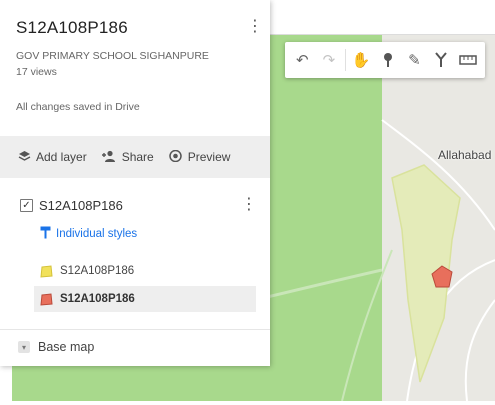 Image resolution: width=495 pixels, height=405 pixels. Describe the element at coordinates (45, 234) in the screenshot. I see `paint-roller-icon` at that location.